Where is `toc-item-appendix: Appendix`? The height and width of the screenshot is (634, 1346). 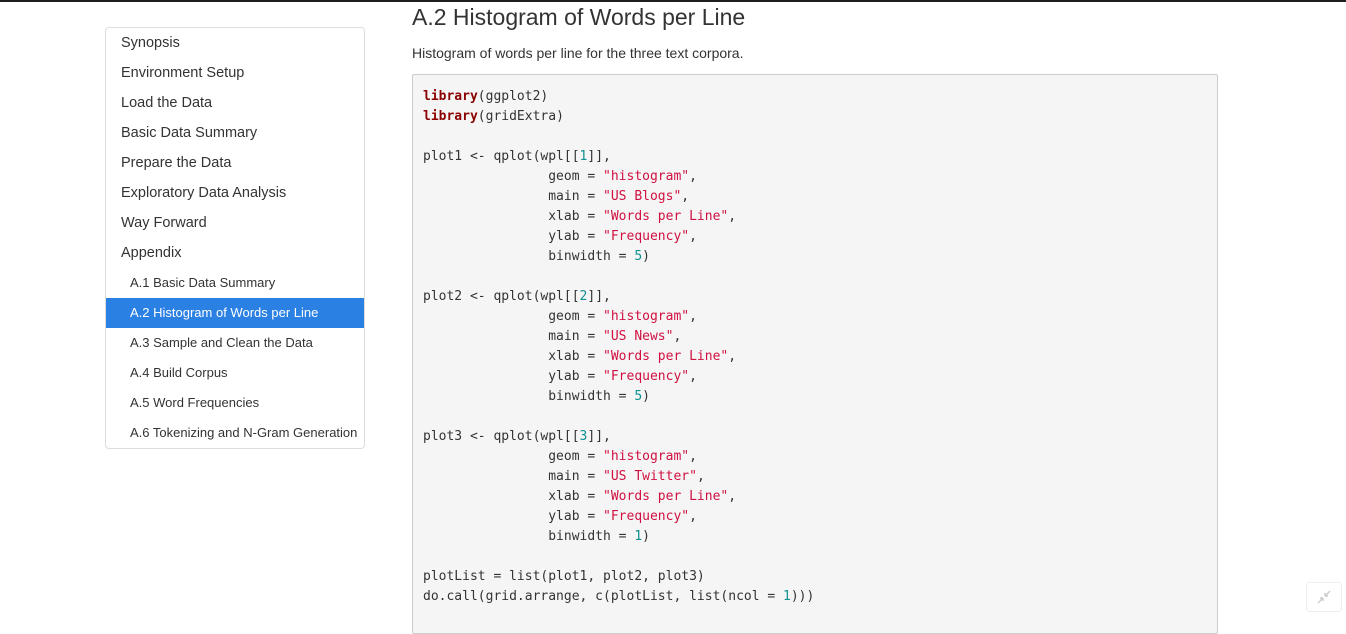 toc-item-appendix: Appendix is located at coordinates (235, 253).